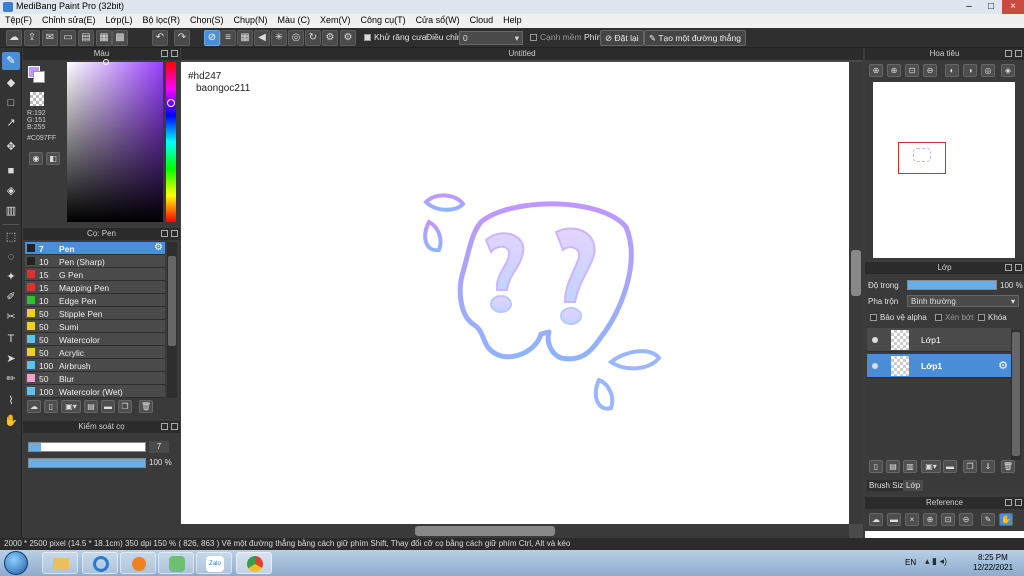  I want to click on nav-flip-icon: ◈, so click(1008, 70).